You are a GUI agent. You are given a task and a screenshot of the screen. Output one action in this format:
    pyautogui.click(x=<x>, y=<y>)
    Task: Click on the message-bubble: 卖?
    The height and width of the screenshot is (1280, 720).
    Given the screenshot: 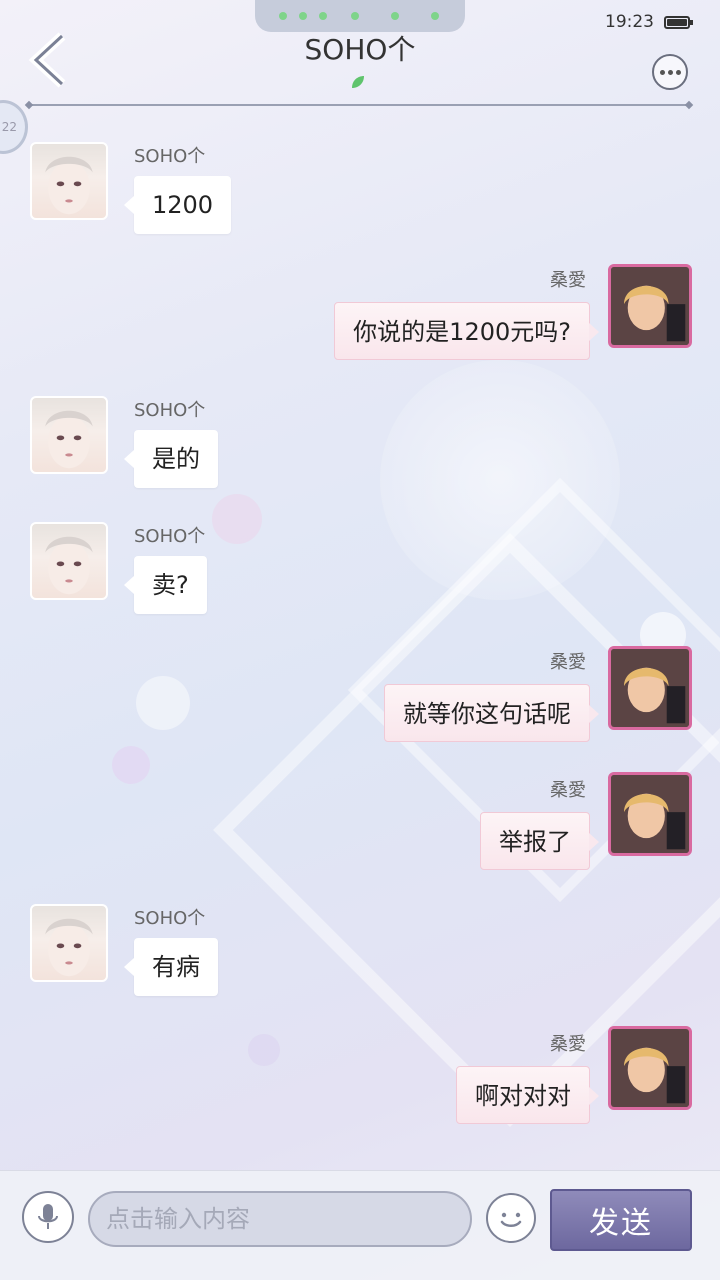 What is the action you would take?
    pyautogui.click(x=165, y=585)
    